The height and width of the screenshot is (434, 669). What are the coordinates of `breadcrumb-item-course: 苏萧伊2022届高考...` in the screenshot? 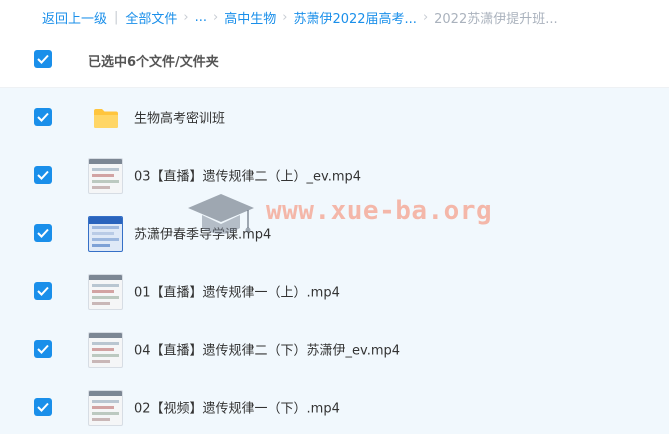 It's located at (354, 17).